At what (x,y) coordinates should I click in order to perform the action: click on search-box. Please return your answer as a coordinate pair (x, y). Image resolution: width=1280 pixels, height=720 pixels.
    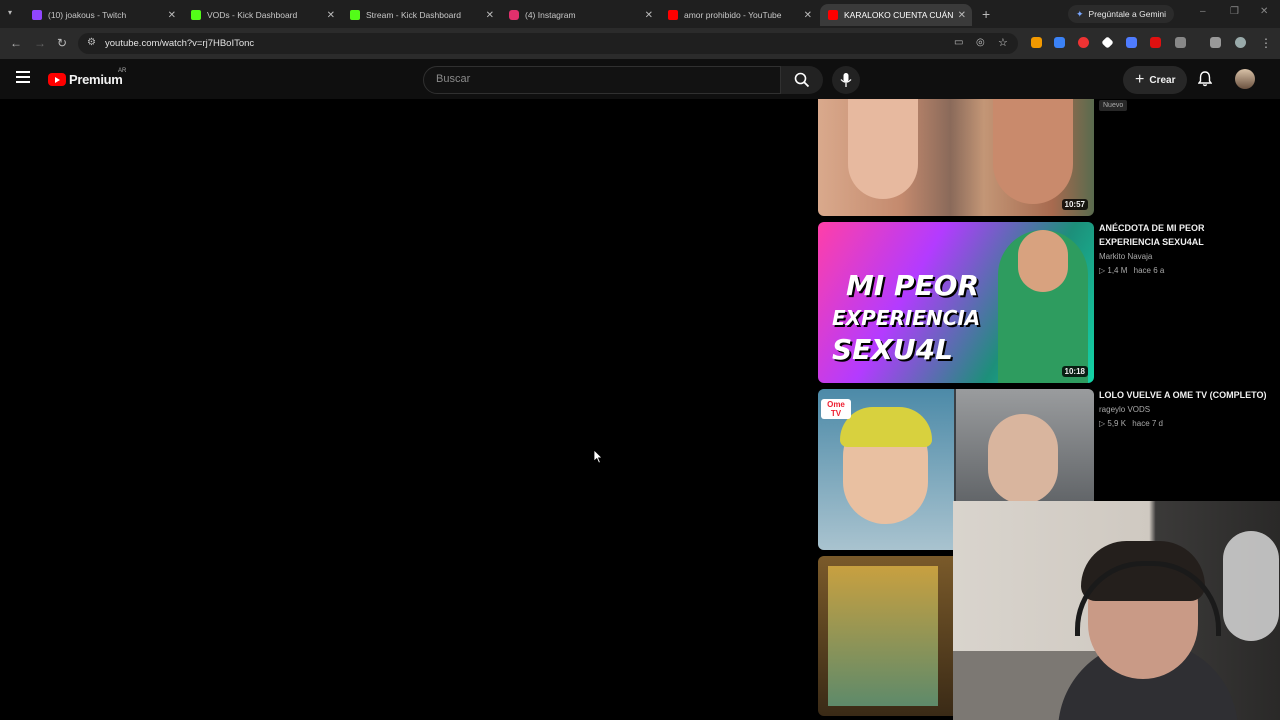
    Looking at the image, I should click on (602, 80).